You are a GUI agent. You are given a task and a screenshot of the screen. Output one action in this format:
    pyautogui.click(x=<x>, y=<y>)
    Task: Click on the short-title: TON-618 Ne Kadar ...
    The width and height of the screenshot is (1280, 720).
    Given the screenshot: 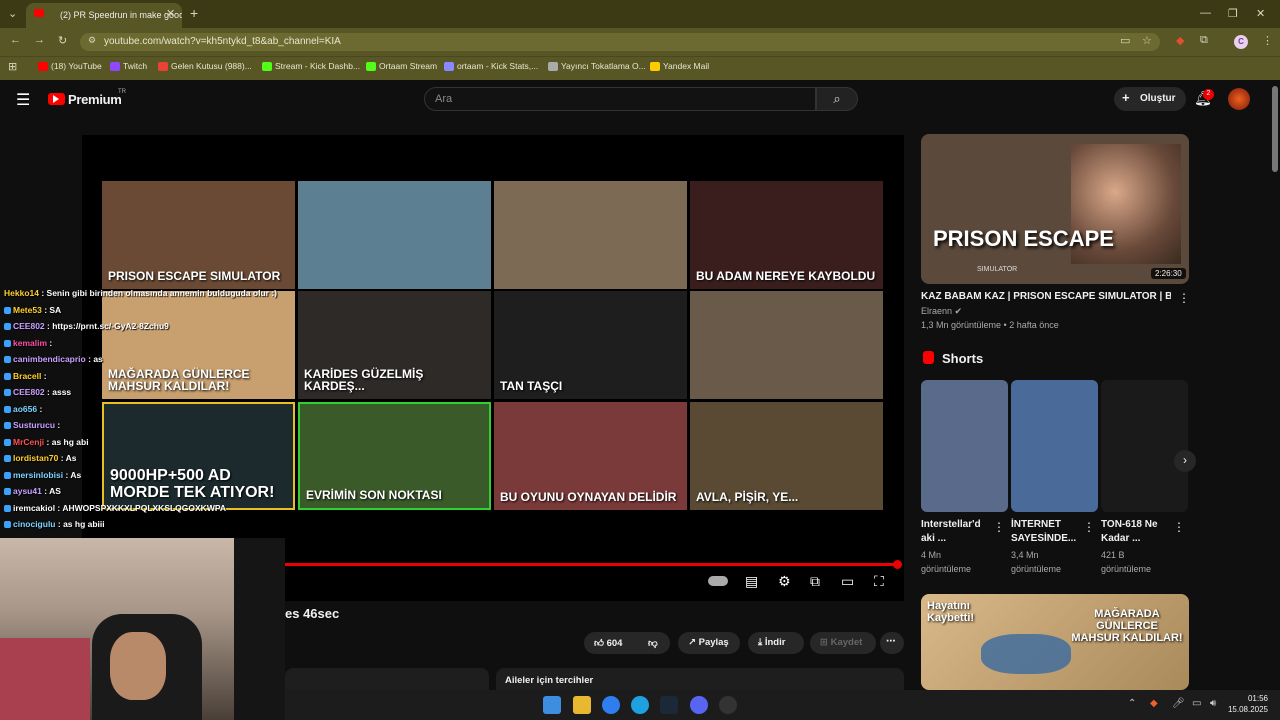 What is the action you would take?
    pyautogui.click(x=1134, y=532)
    